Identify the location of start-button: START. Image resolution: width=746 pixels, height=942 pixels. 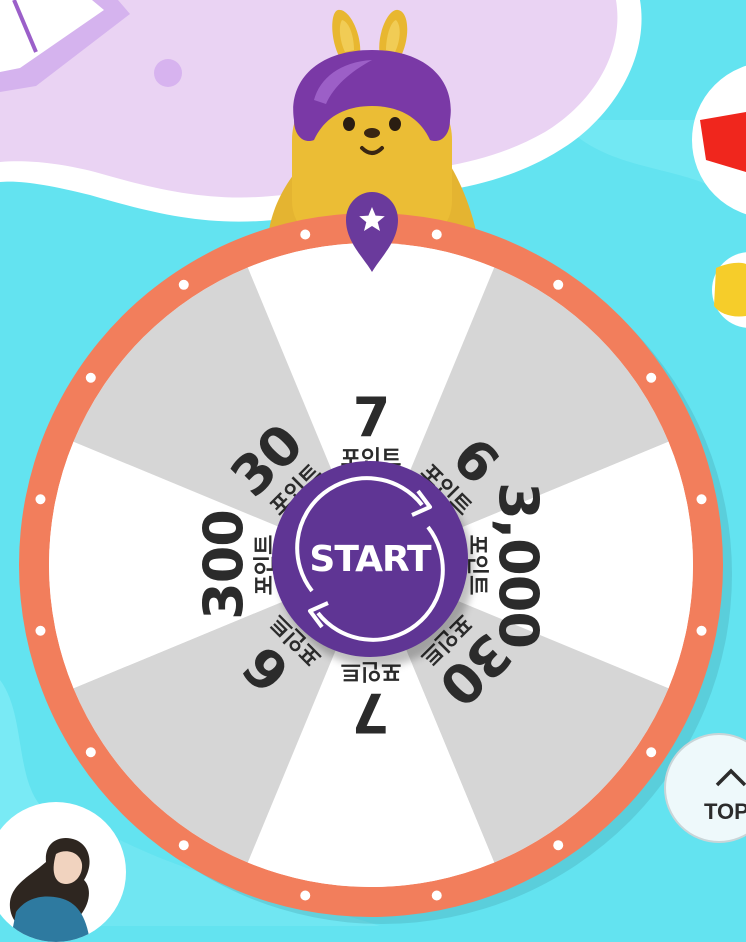
(370, 559).